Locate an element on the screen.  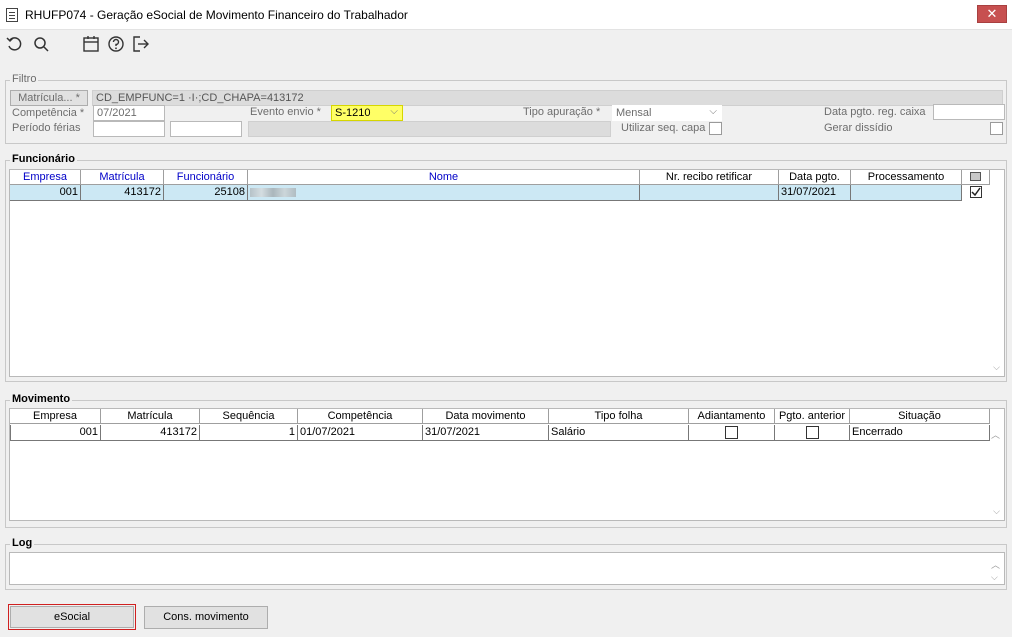
cell-competencia: 01/07/2021 is located at coordinates (360, 433).